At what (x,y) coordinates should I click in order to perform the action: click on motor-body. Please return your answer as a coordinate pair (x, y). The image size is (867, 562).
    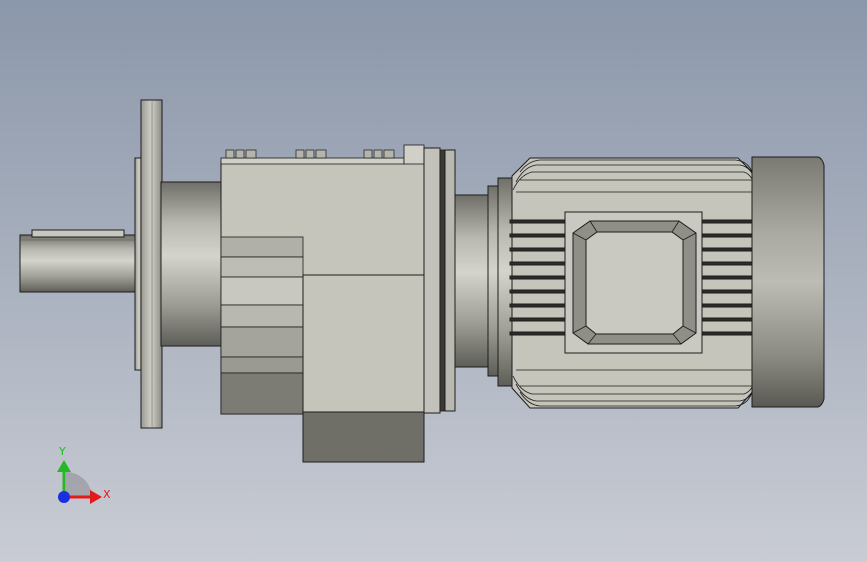
    Looking at the image, I should click on (633, 283).